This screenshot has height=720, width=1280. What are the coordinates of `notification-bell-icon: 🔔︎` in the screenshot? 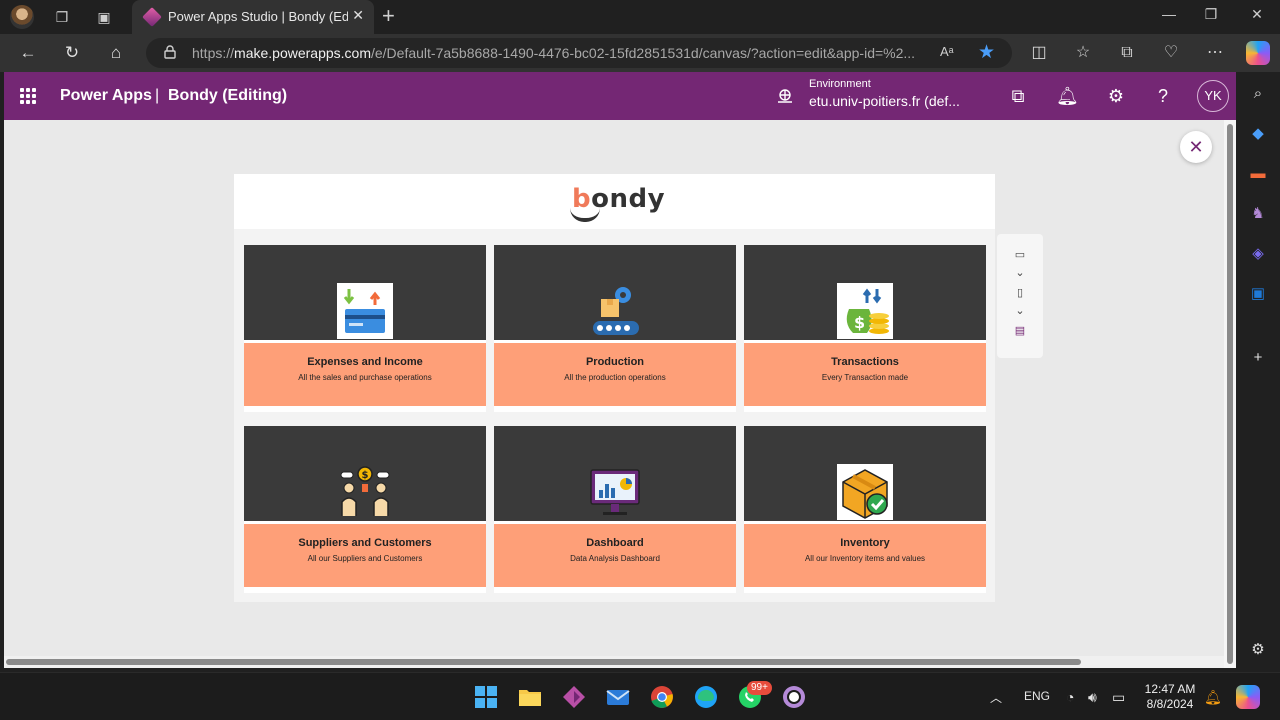 It's located at (1213, 697).